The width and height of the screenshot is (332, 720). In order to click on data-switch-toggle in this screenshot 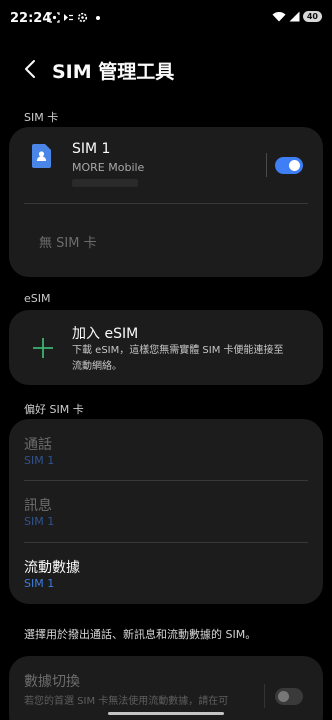, I will do `click(289, 696)`.